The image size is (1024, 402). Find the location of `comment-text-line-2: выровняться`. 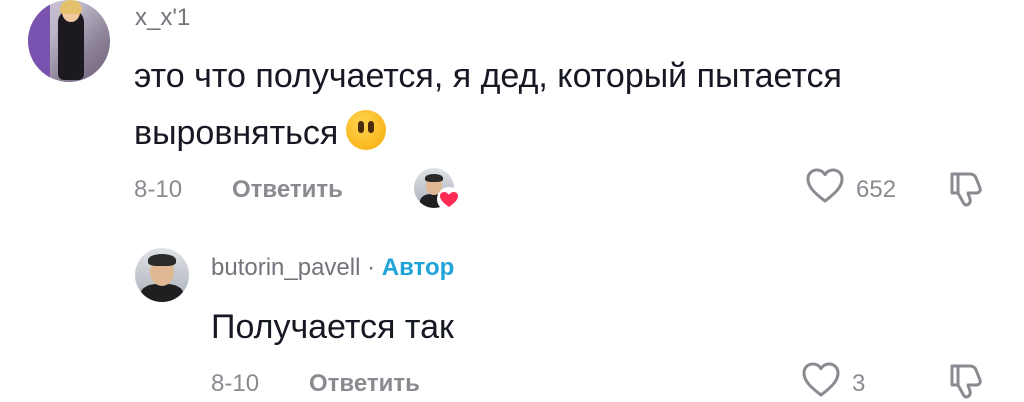

comment-text-line-2: выровняться is located at coordinates (260, 133).